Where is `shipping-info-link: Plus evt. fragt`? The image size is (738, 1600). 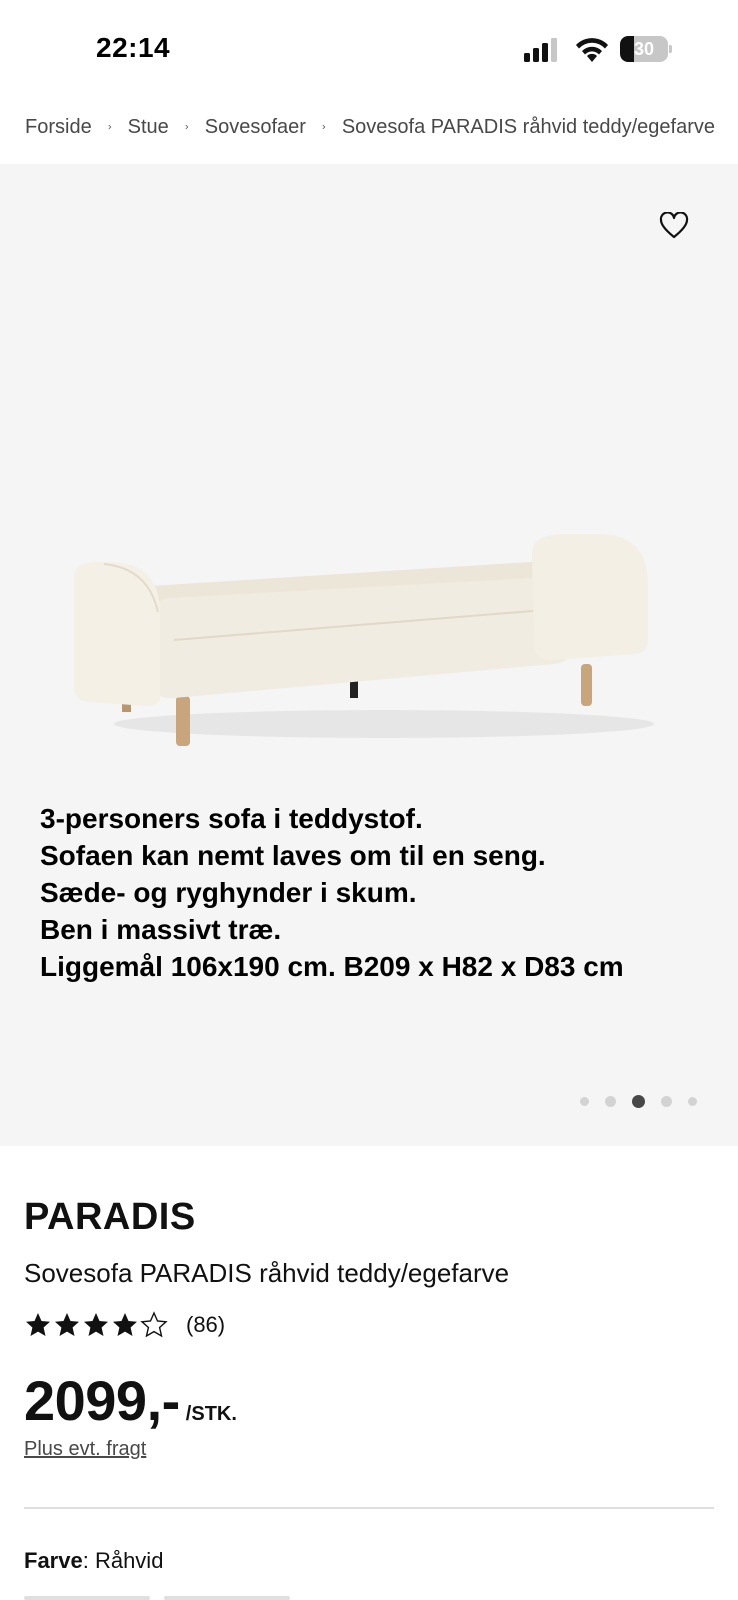
shipping-info-link: Plus evt. fragt is located at coordinates (85, 1449).